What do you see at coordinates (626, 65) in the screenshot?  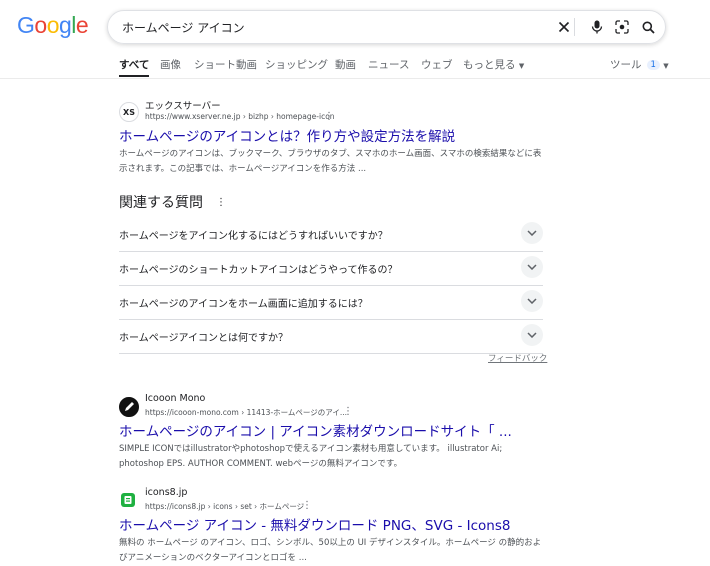 I see `tools-label: ツール` at bounding box center [626, 65].